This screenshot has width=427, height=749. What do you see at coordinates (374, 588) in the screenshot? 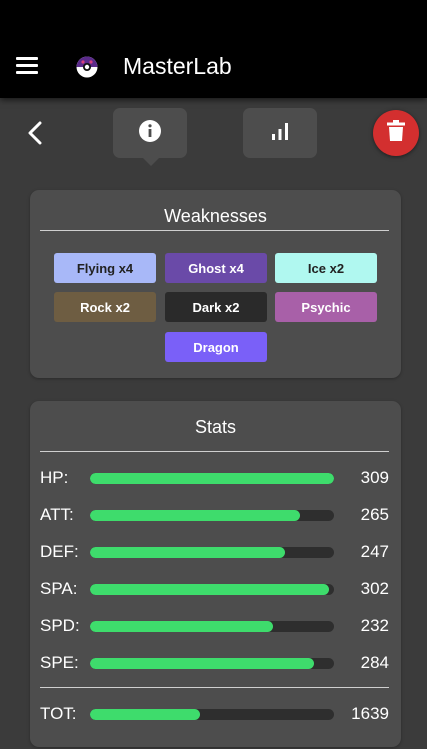
I see `stat-value: 302` at bounding box center [374, 588].